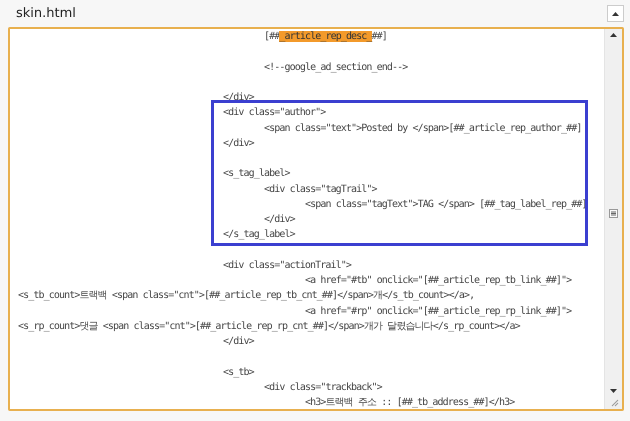 The height and width of the screenshot is (421, 630). I want to click on scroll-down-icon, so click(613, 391).